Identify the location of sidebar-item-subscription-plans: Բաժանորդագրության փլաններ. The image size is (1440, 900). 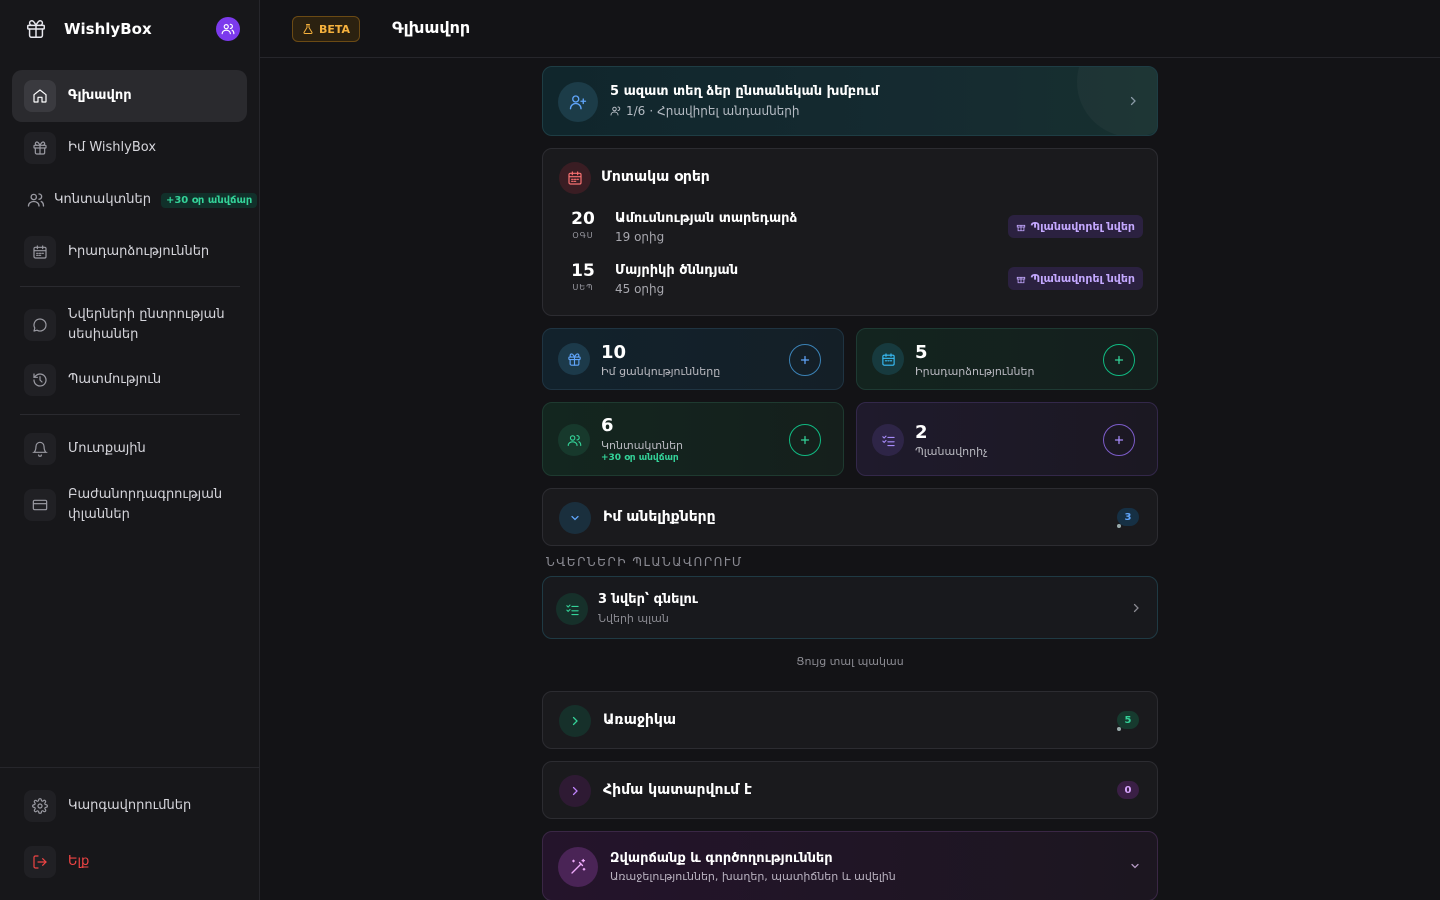
(129, 505).